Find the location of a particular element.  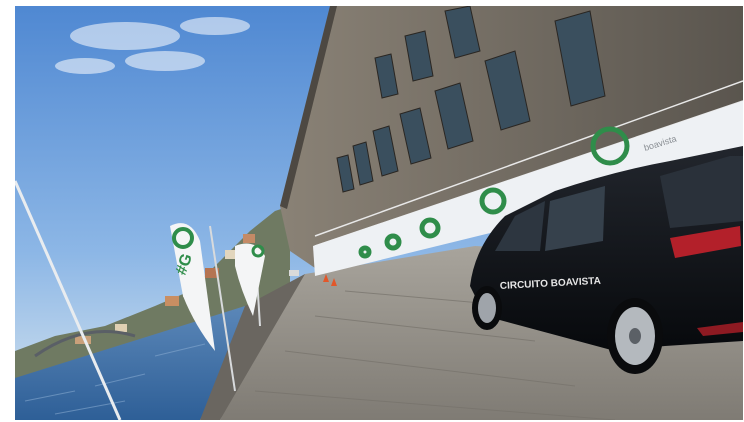

distant-car is located at coordinates (294, 273).